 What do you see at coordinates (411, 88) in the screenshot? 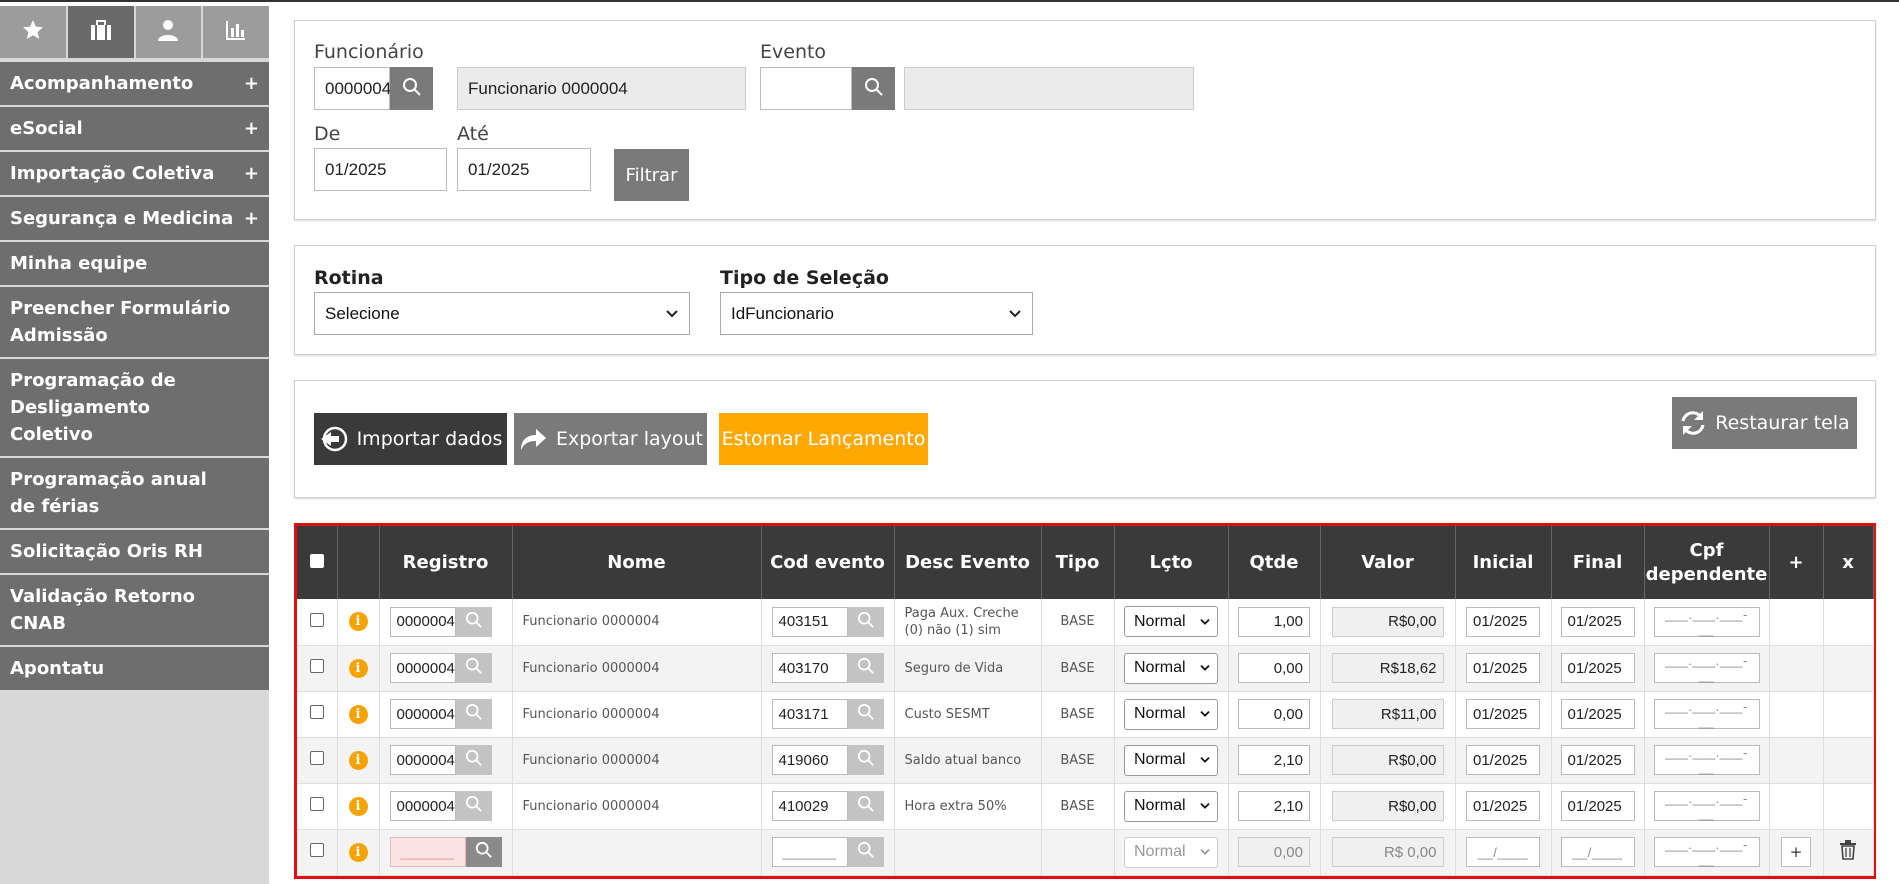
I see `funcionario-search-button` at bounding box center [411, 88].